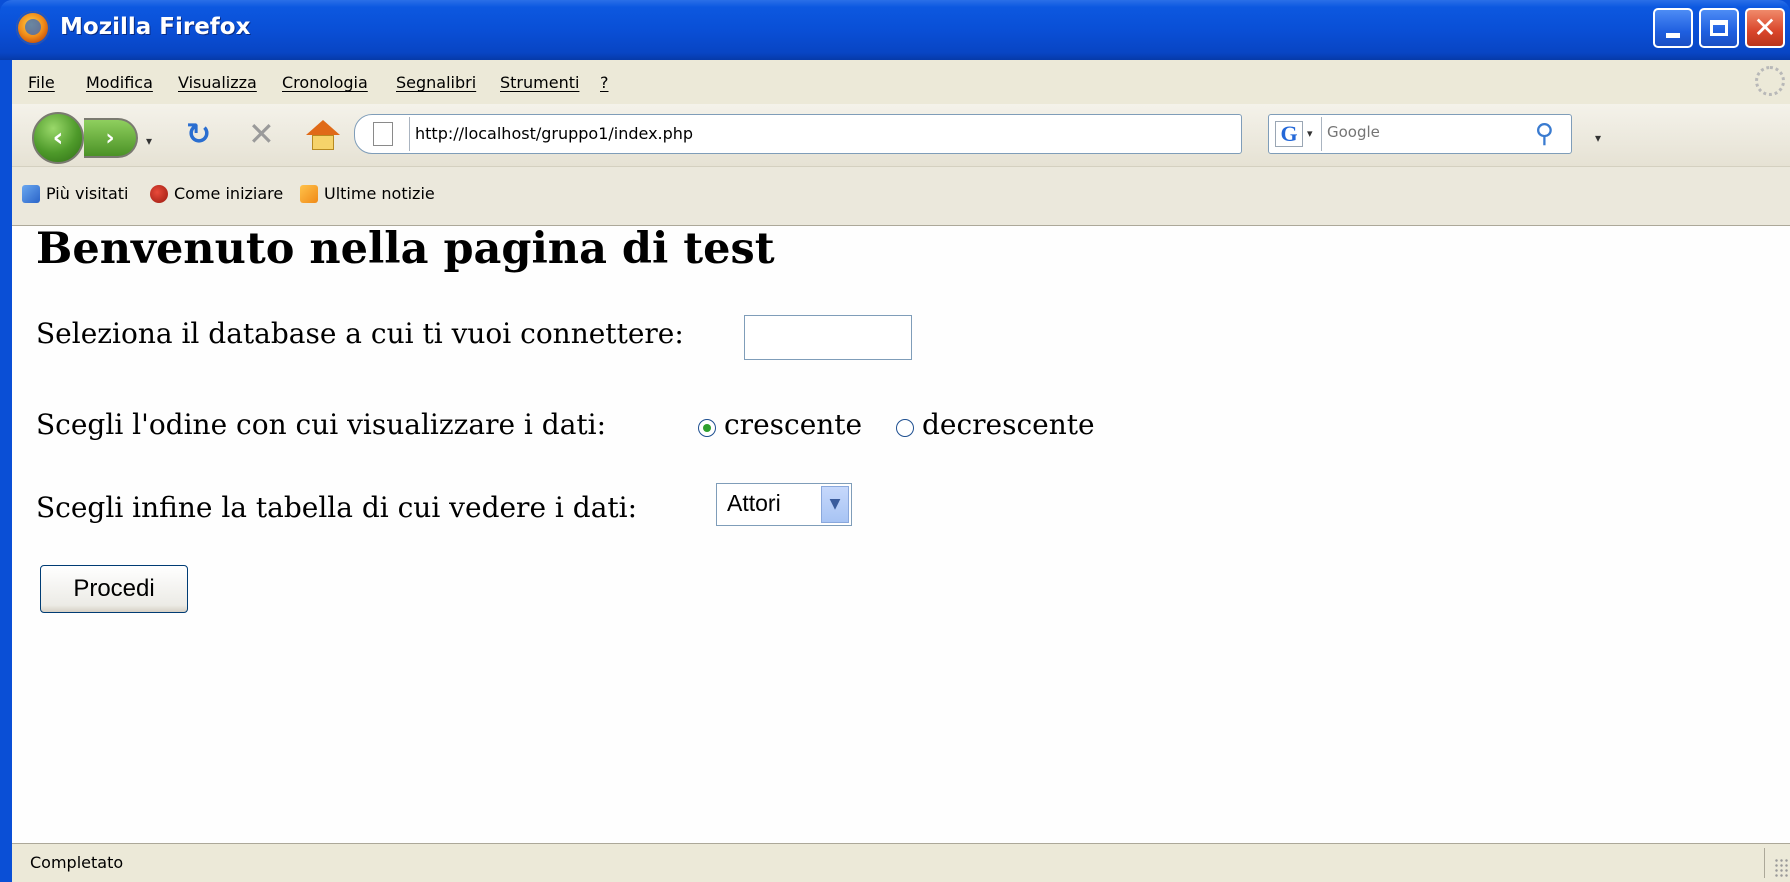 Image resolution: width=1790 pixels, height=882 pixels. I want to click on status-bar: Completato, so click(901, 862).